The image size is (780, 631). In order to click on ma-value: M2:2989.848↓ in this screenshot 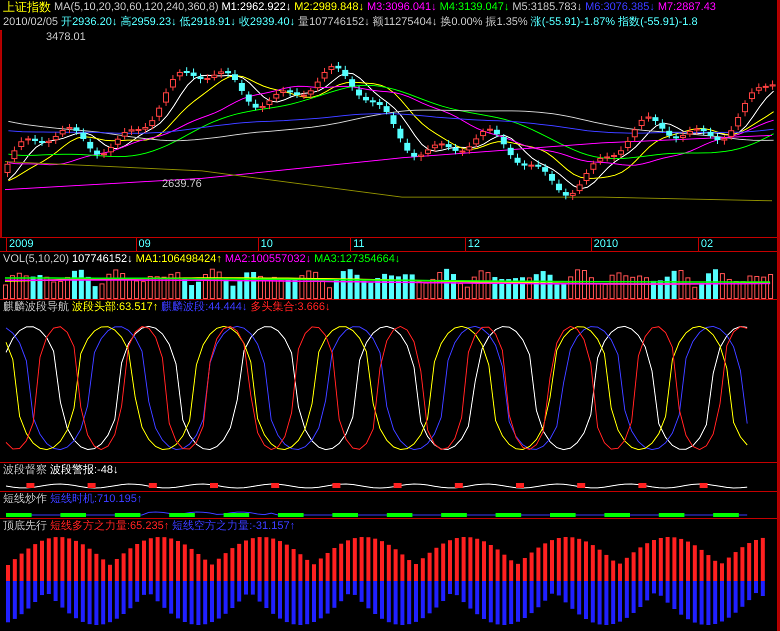, I will do `click(329, 7)`.